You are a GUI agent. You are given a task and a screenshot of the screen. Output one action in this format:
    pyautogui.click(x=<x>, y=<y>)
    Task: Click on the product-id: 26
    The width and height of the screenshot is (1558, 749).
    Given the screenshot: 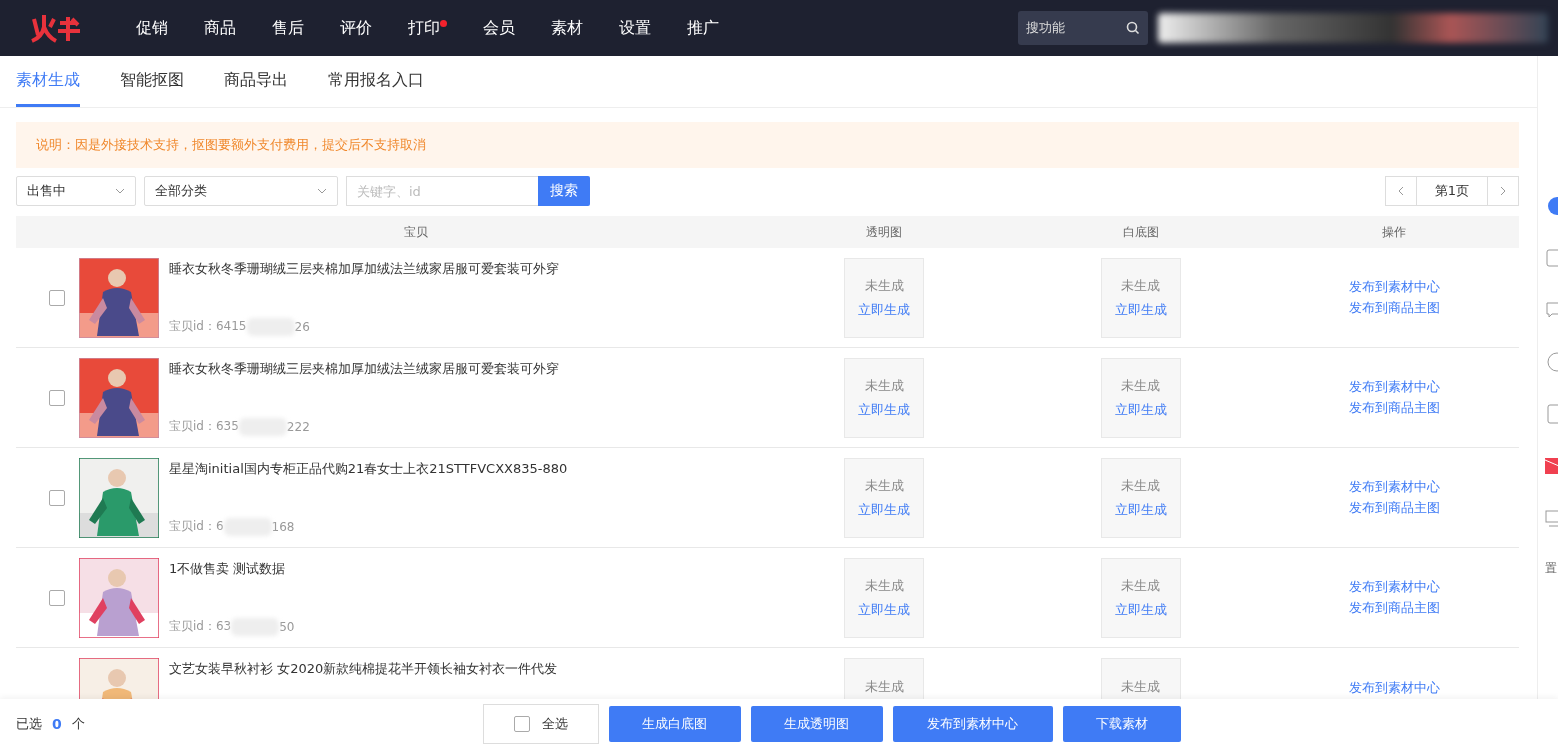 What is the action you would take?
    pyautogui.click(x=302, y=326)
    